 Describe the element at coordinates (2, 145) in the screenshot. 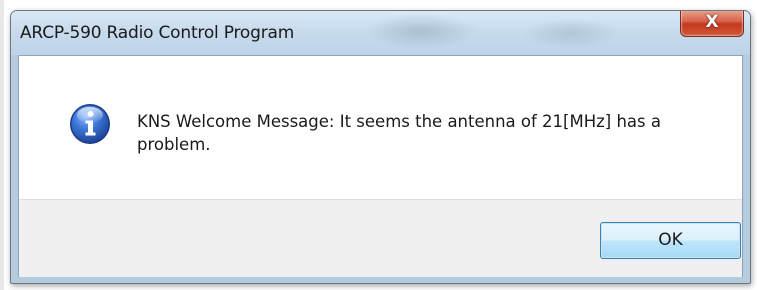

I see `background-window-edge` at that location.